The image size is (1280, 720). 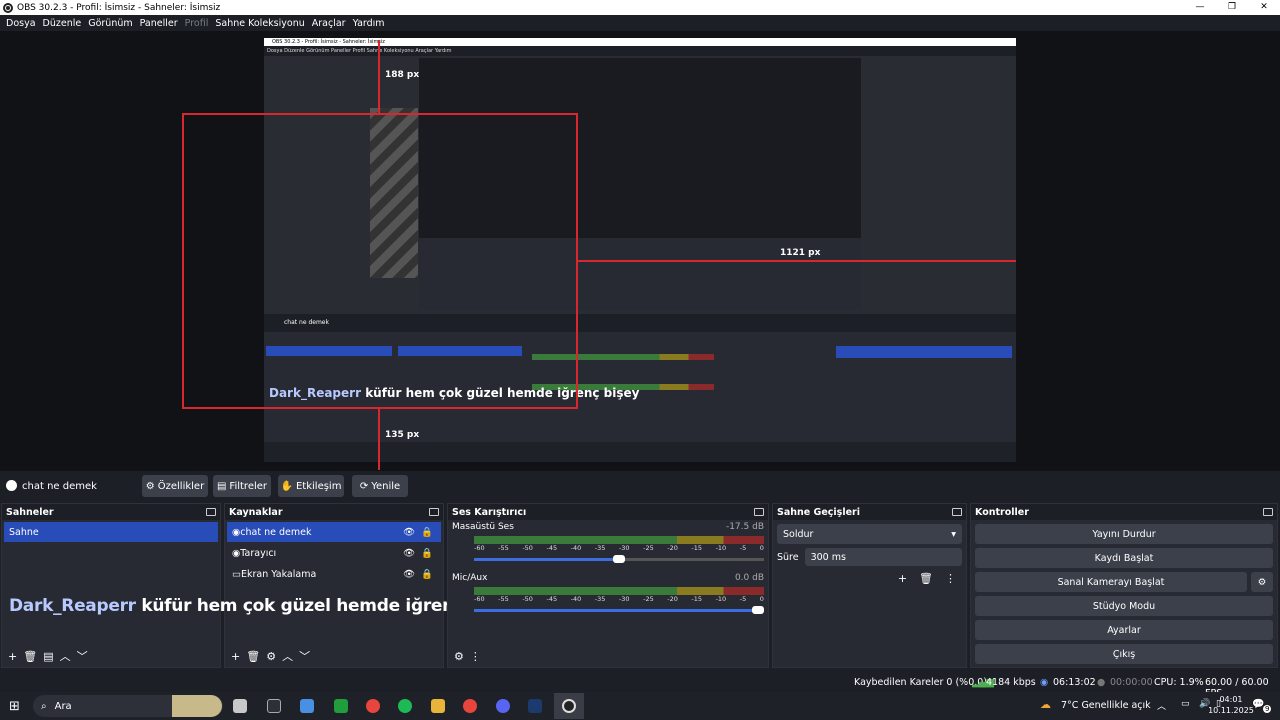 What do you see at coordinates (1124, 534) in the screenshot?
I see `stop-stream-button: Yayını Durdur` at bounding box center [1124, 534].